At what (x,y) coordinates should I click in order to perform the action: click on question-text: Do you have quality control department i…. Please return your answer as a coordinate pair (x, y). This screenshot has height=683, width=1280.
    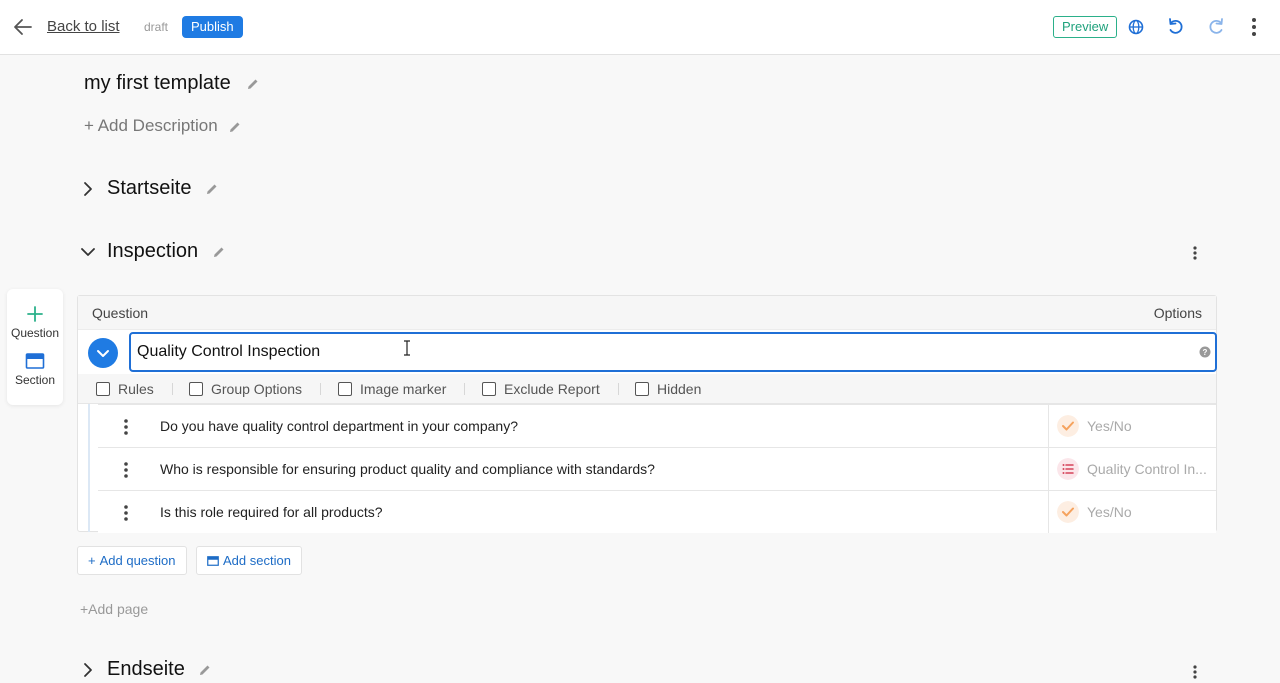
    Looking at the image, I should click on (339, 426).